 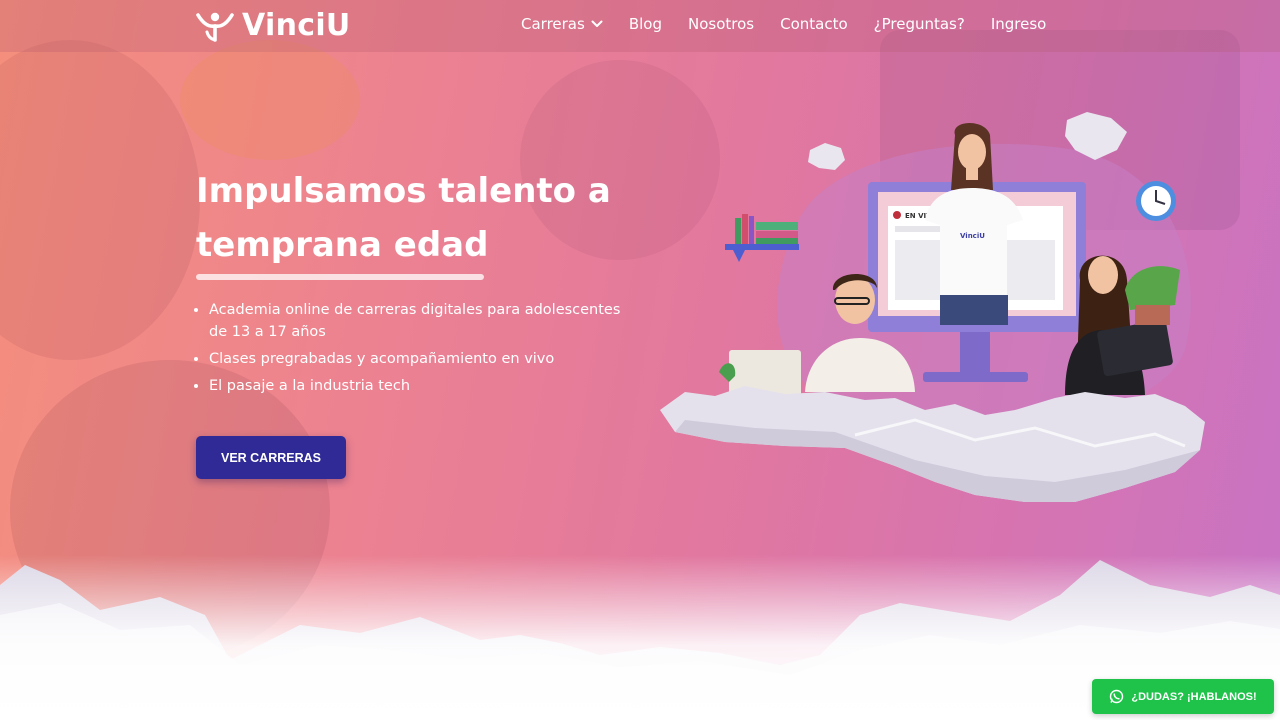 What do you see at coordinates (1156, 201) in the screenshot?
I see `clock-icon` at bounding box center [1156, 201].